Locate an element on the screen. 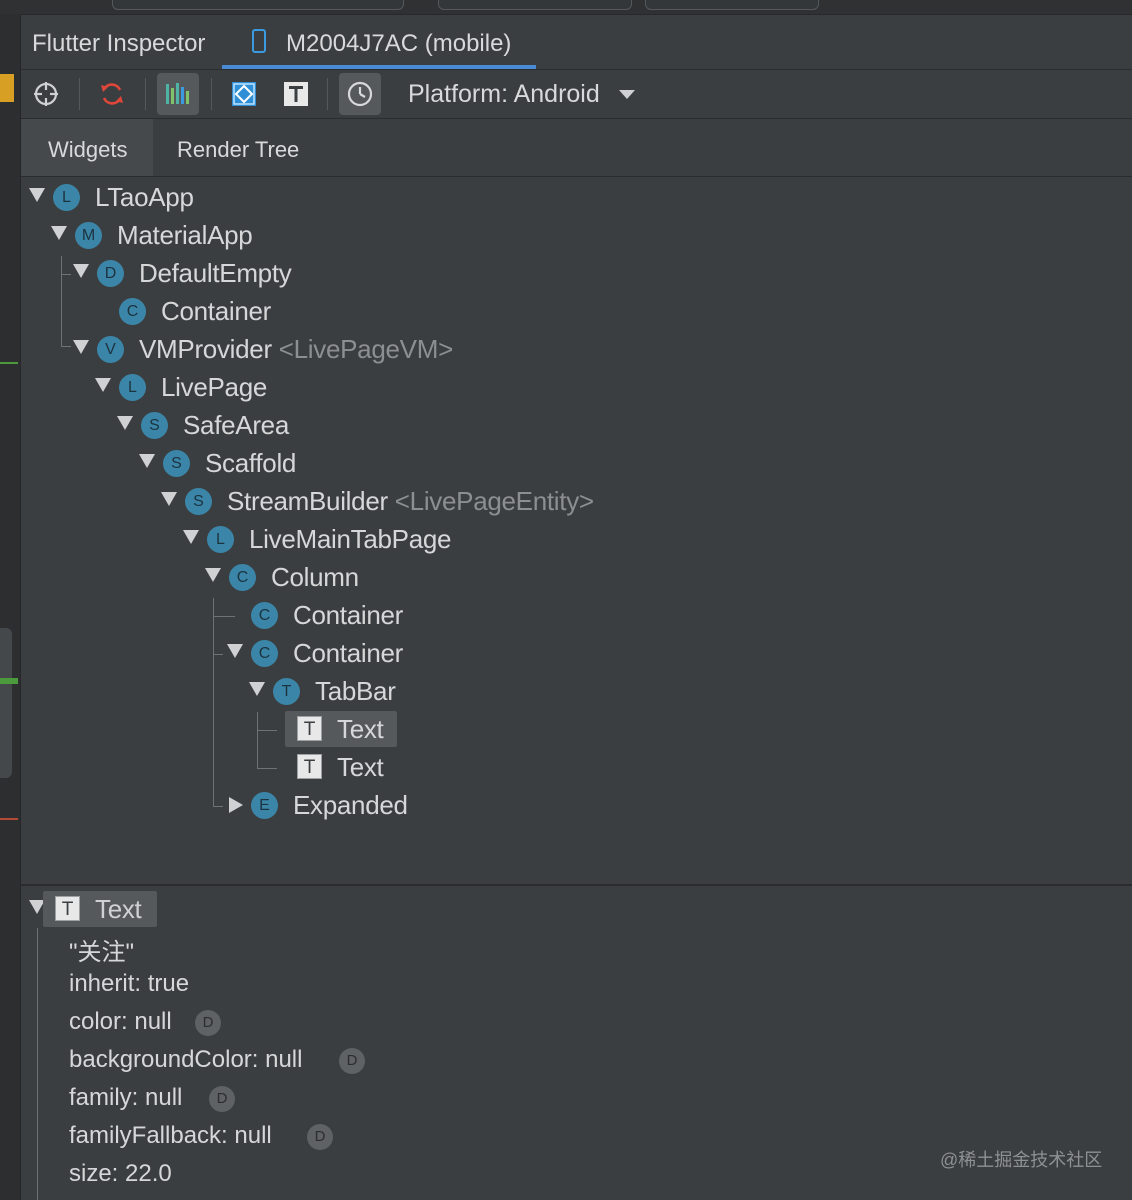 The image size is (1132, 1200). performance-overlay-icon is located at coordinates (177, 93).